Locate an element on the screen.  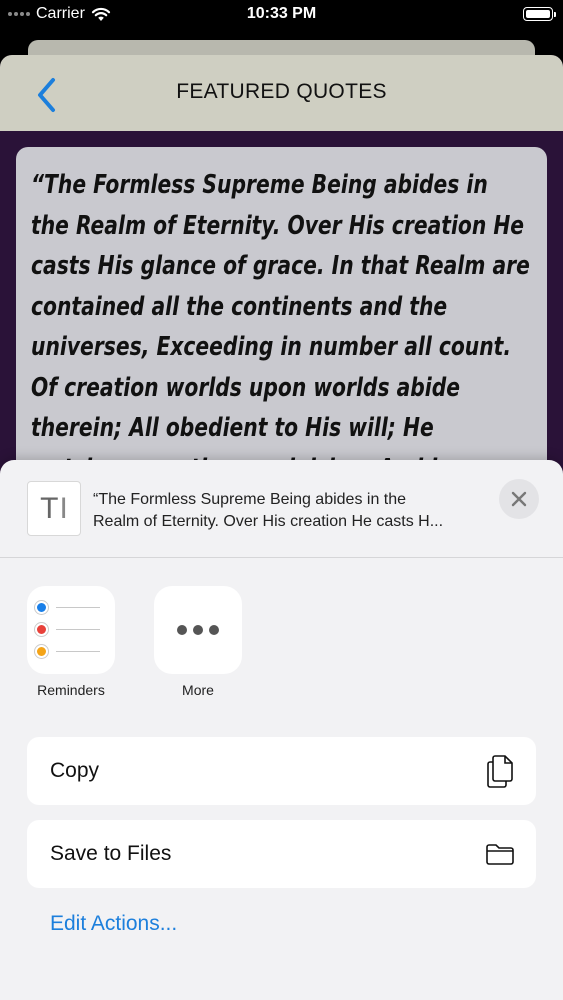
save-to-files-label: Save to Files is located at coordinates (111, 853).